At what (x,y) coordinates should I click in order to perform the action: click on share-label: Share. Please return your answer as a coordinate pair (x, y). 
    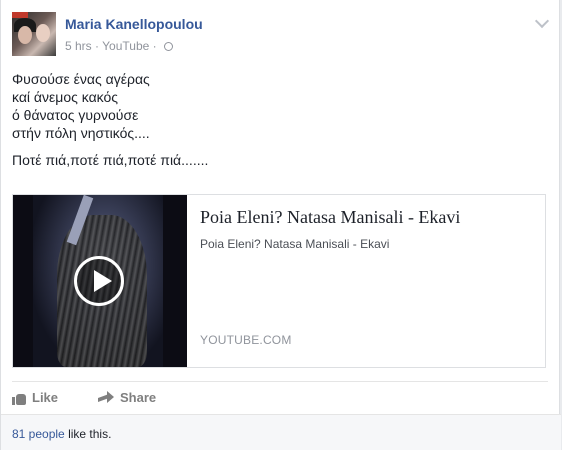
    Looking at the image, I should click on (138, 397).